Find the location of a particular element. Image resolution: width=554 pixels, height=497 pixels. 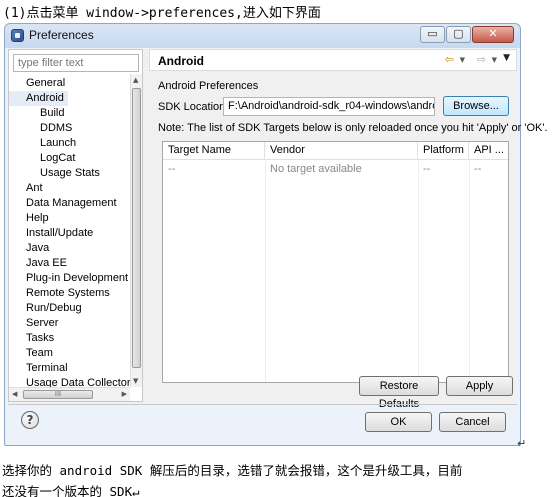

ok-button: OK is located at coordinates (398, 422).